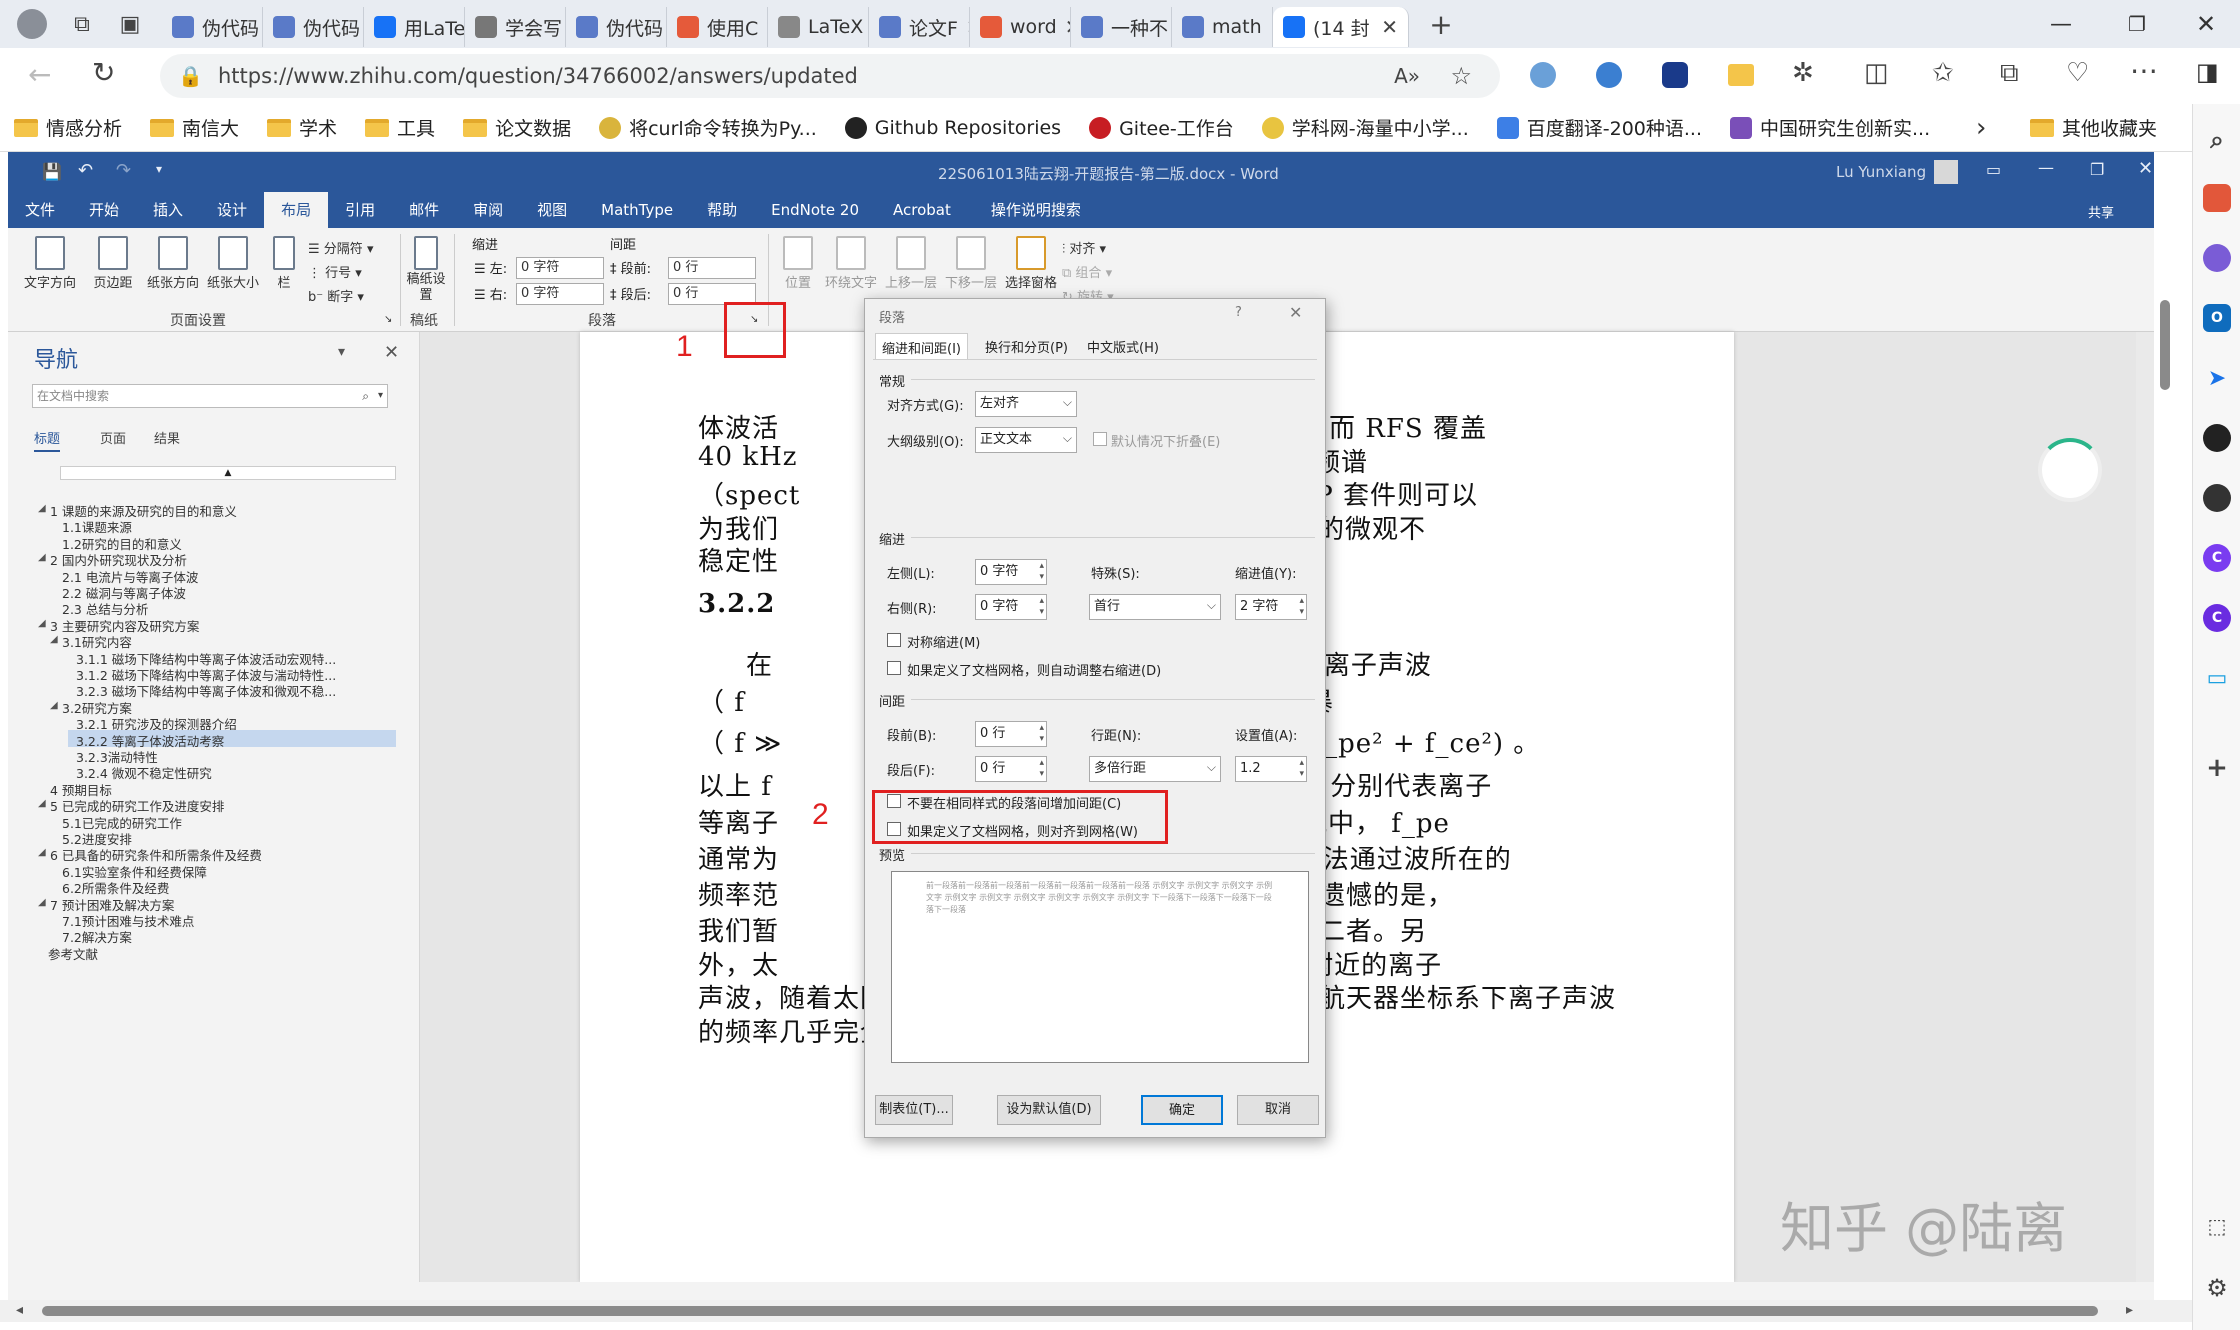 This screenshot has width=2240, height=1330. What do you see at coordinates (210, 396) in the screenshot?
I see `nav-search-input: 在文档中搜索 ⌕ ▾` at bounding box center [210, 396].